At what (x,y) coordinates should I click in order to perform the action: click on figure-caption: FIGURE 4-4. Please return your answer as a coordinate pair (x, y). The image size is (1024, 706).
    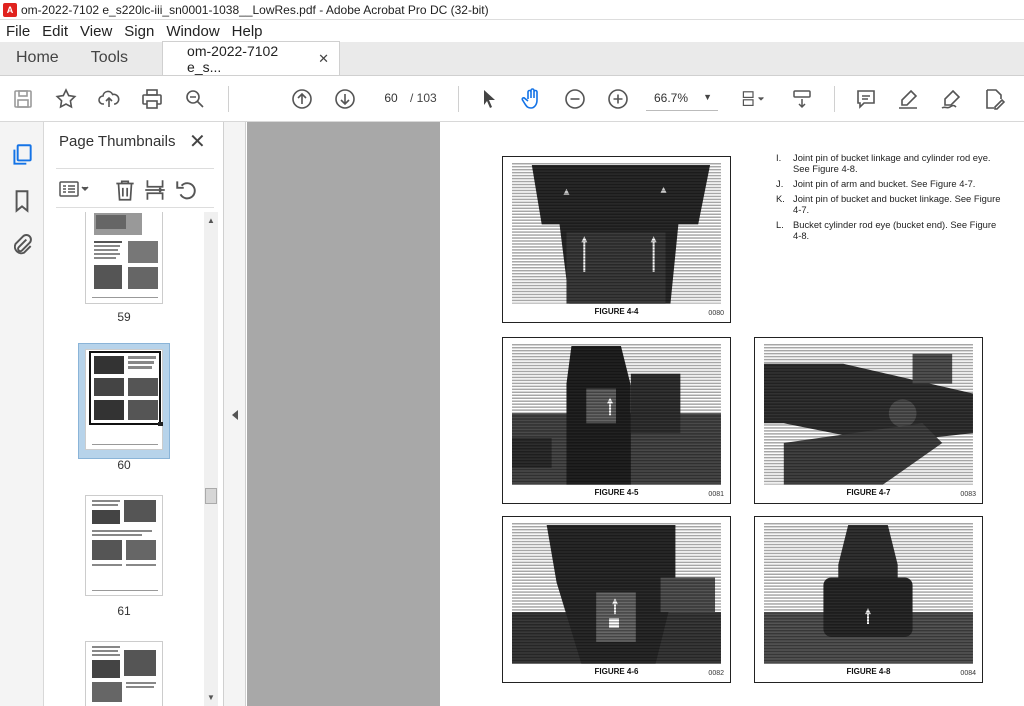
    Looking at the image, I should click on (616, 311).